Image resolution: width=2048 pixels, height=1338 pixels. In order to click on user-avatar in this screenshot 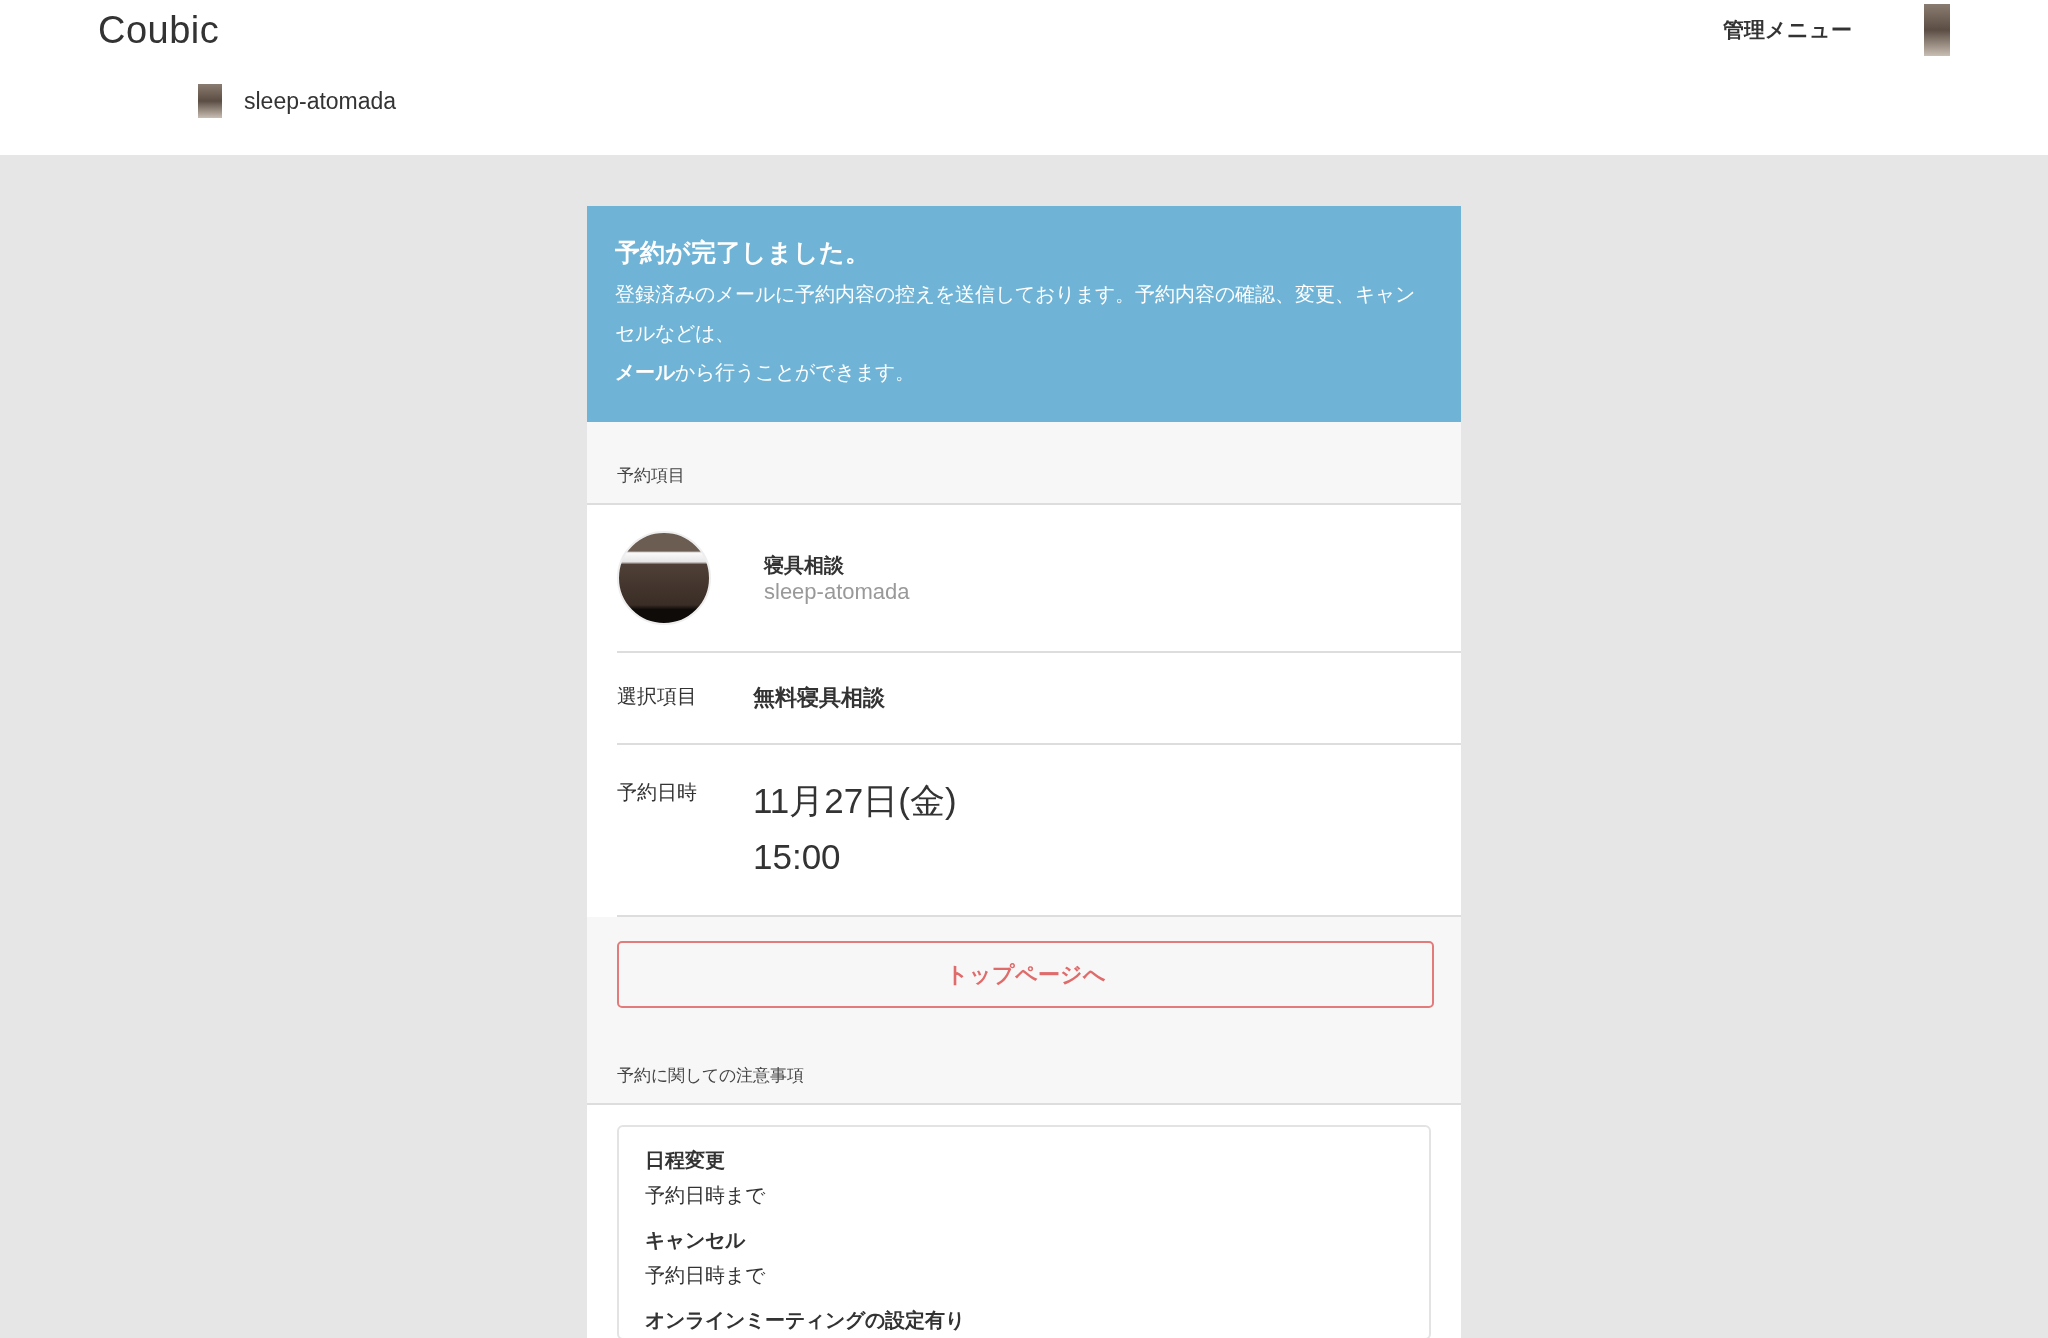, I will do `click(1937, 30)`.